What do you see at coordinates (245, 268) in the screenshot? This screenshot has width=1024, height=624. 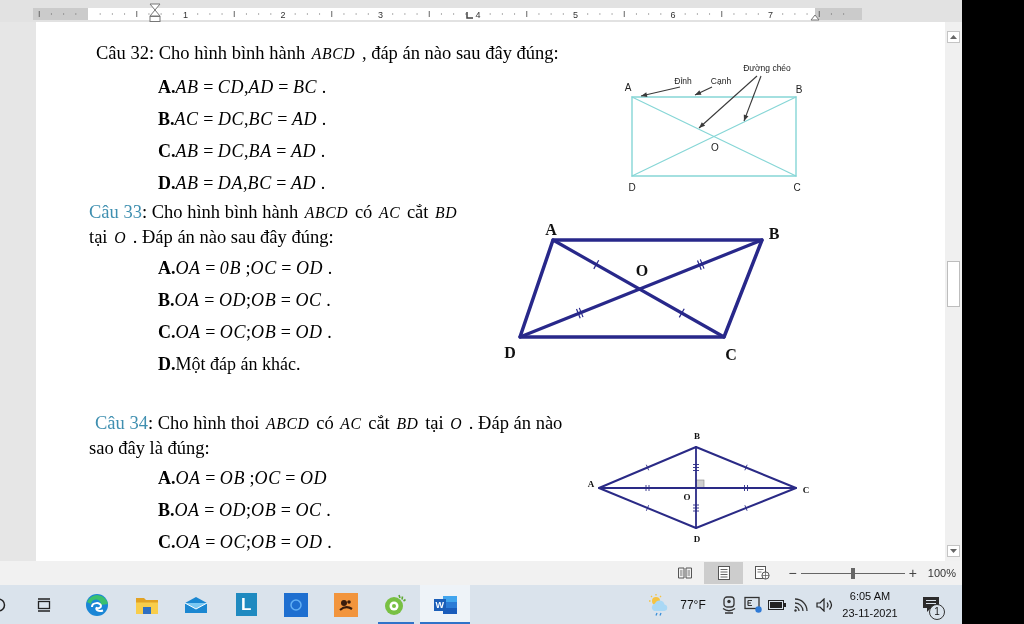 I see `answer-option: A.OA = 0B ;OC = OD .` at bounding box center [245, 268].